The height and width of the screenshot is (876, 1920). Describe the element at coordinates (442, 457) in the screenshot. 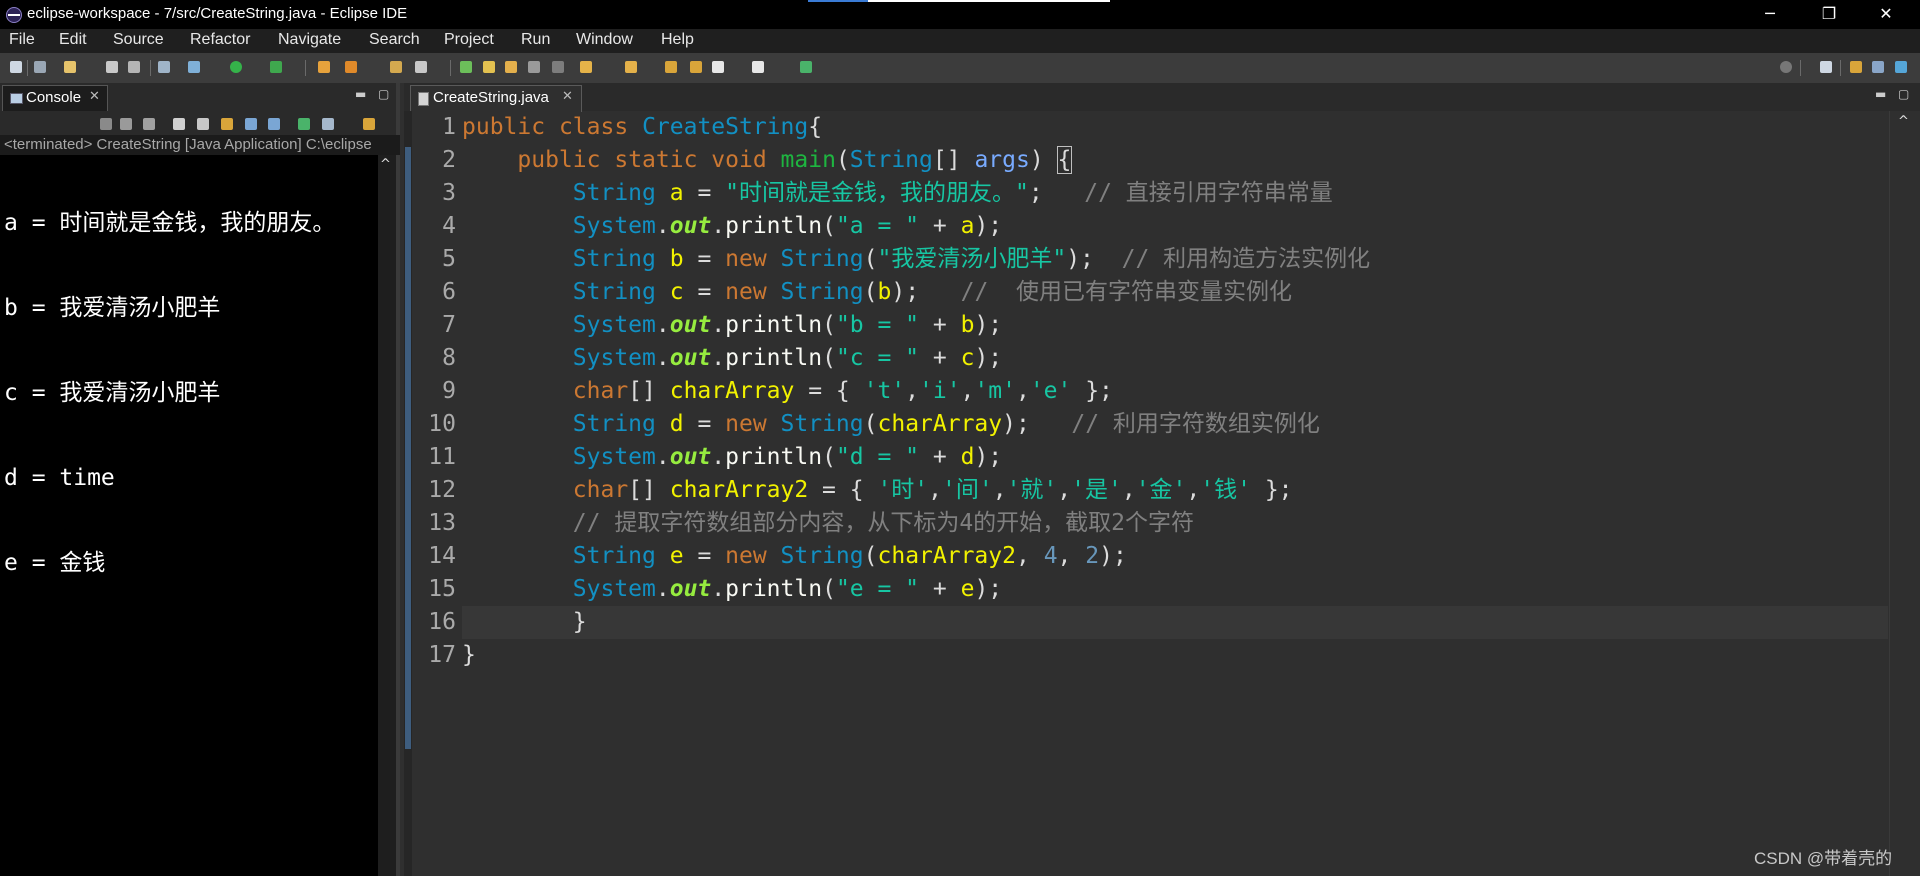

I see `line-number: 11` at that location.